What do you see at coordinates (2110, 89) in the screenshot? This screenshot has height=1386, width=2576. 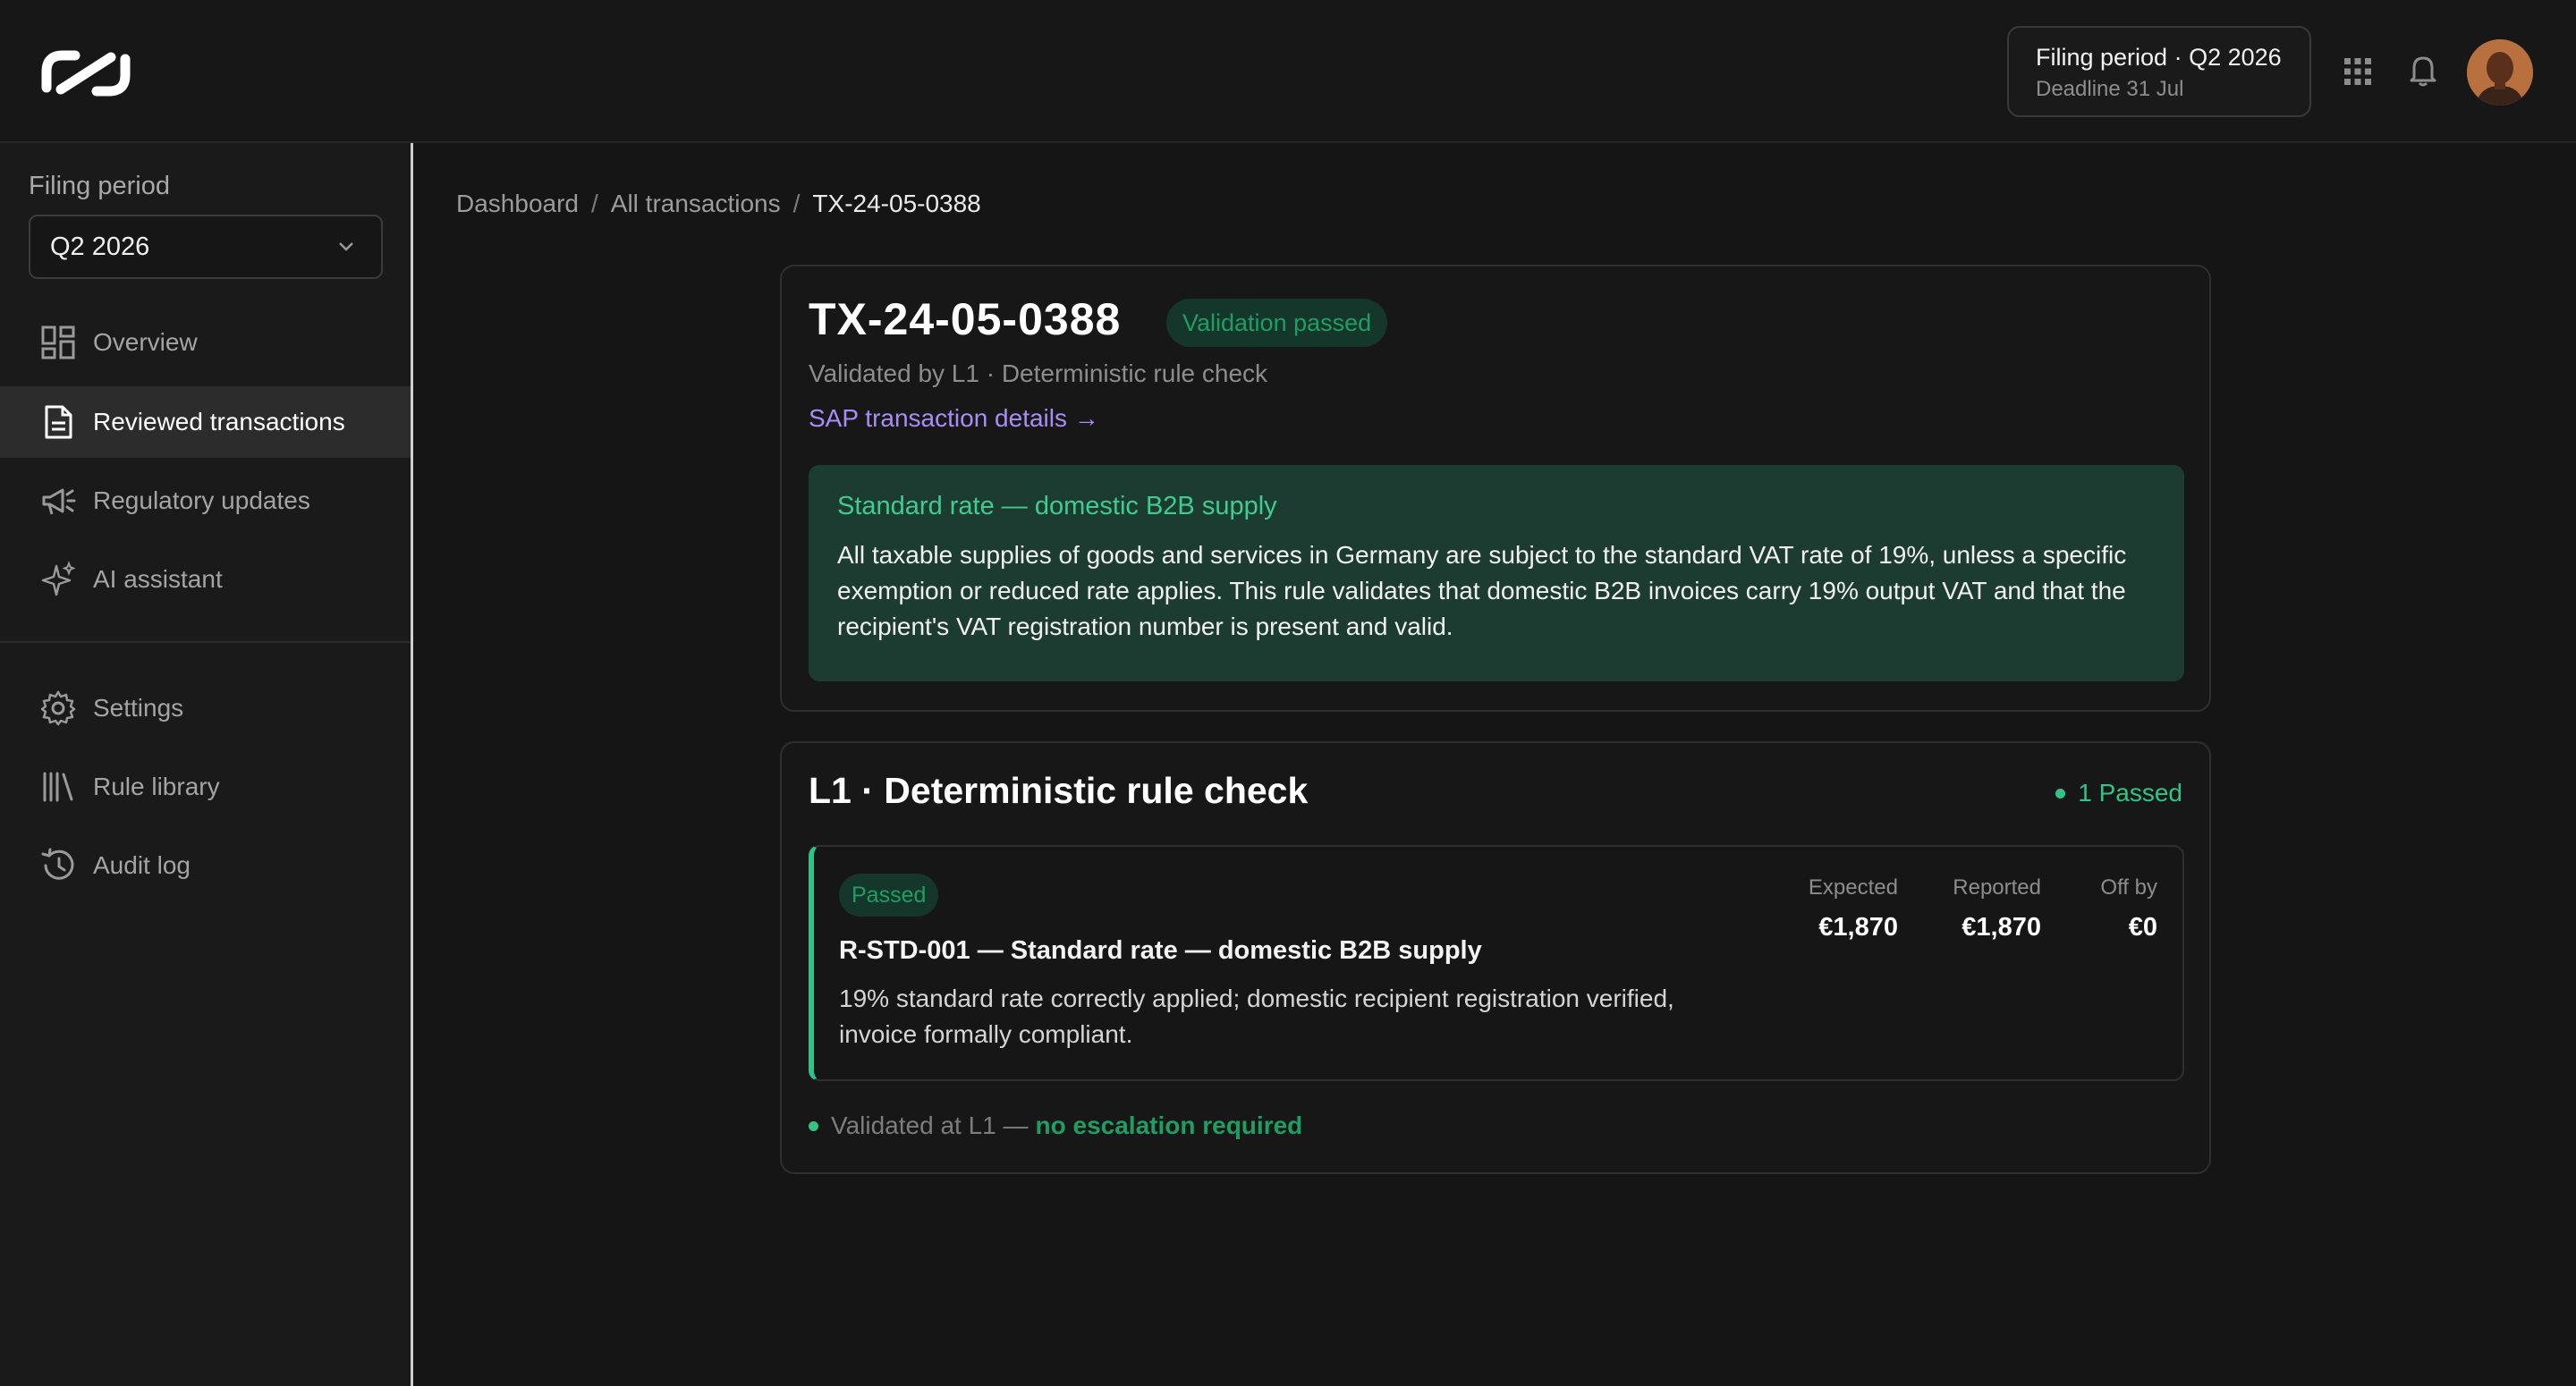 I see `deadline-text: Deadline 31 Jul` at bounding box center [2110, 89].